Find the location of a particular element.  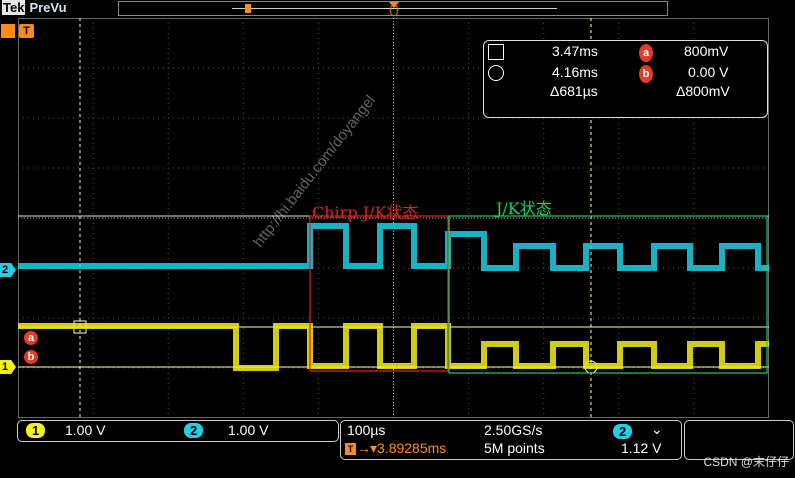

top-bar: Tek PreVu { } is located at coordinates (397, 8).